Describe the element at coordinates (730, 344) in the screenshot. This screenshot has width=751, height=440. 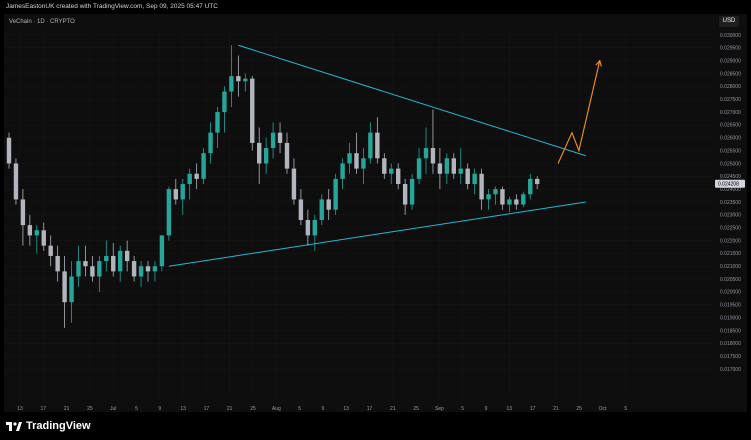
I see `y-tick-label: 0.018000` at that location.